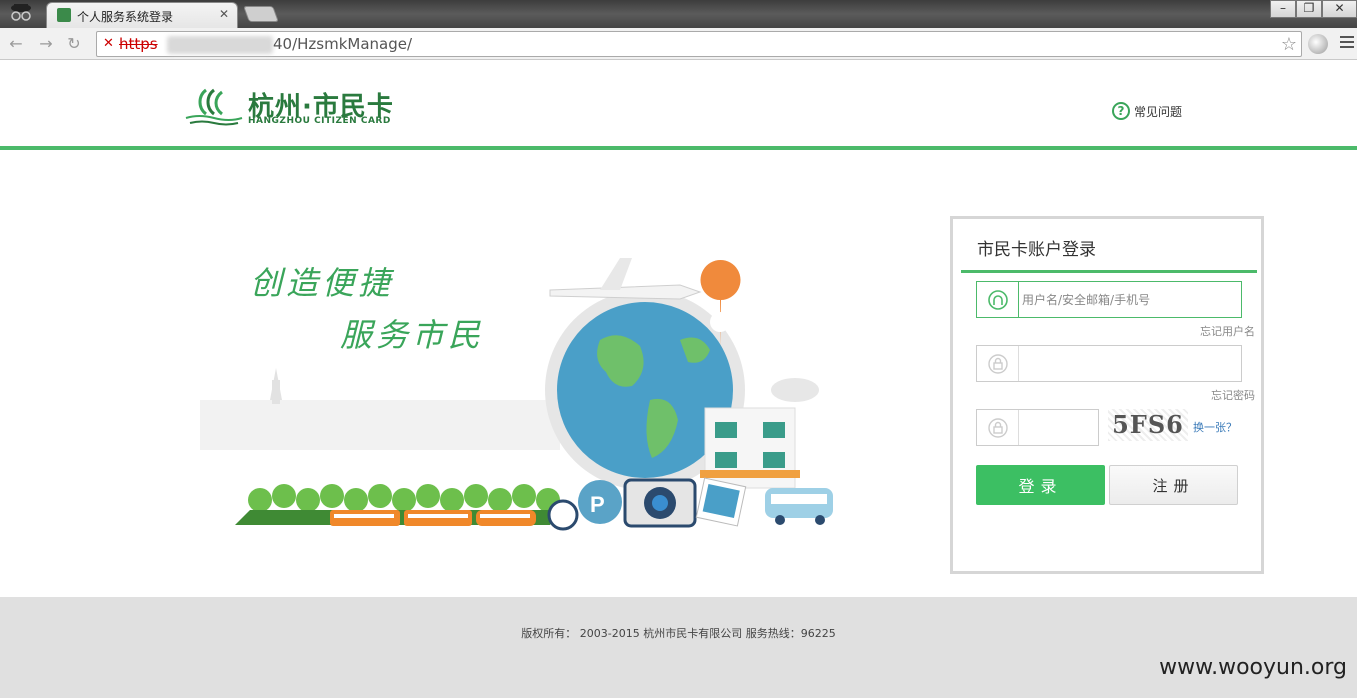  I want to click on browser-toolbar: ← → ↻ ✕ https 40/HzsmkManage/ ☆, so click(678, 44).